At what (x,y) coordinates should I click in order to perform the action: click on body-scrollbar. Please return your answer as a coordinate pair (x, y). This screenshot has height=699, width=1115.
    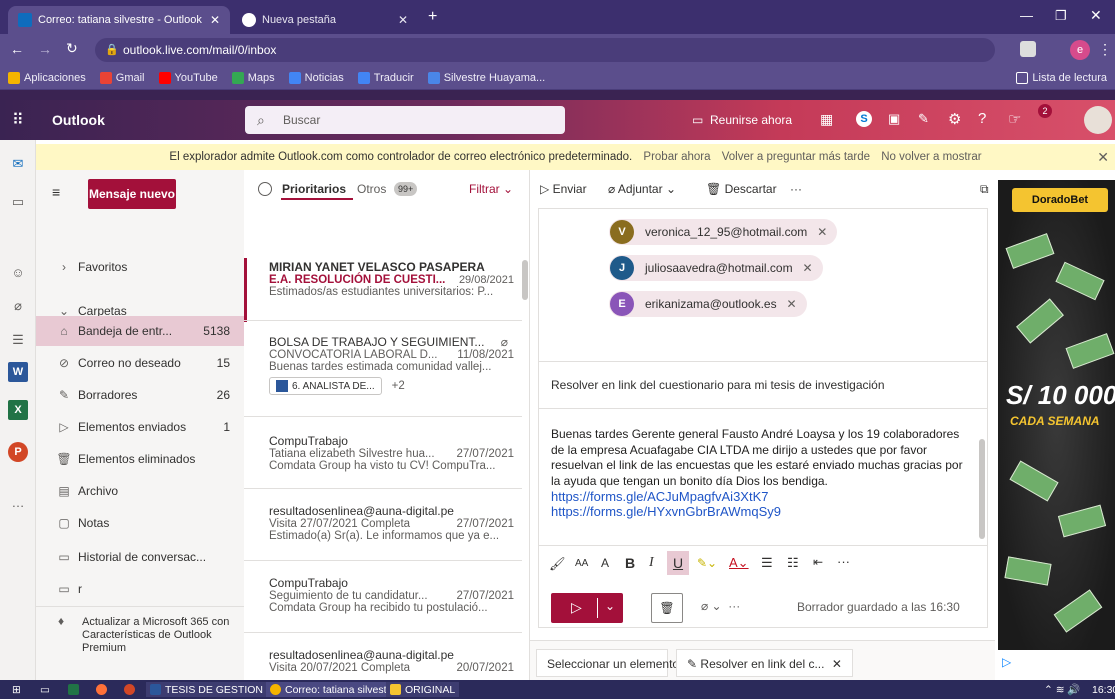
    Looking at the image, I should click on (982, 489).